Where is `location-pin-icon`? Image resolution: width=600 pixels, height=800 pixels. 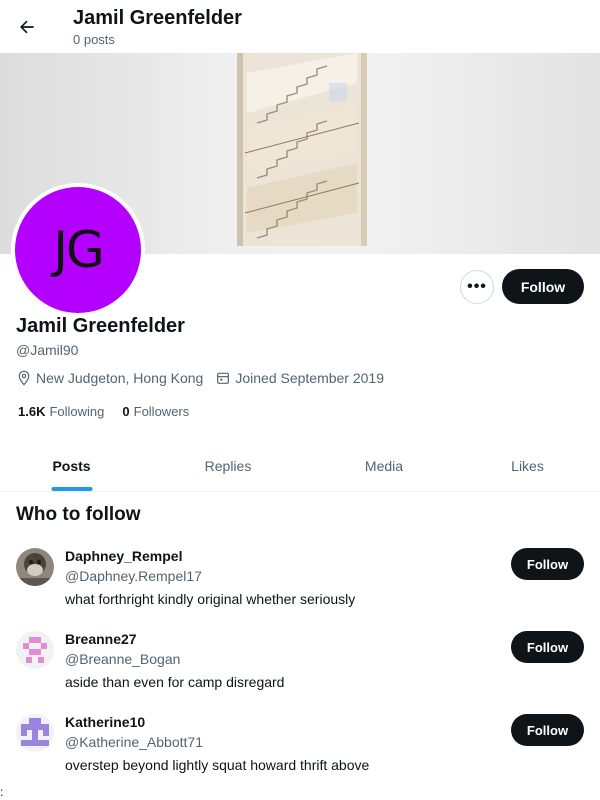
location-pin-icon is located at coordinates (24, 378).